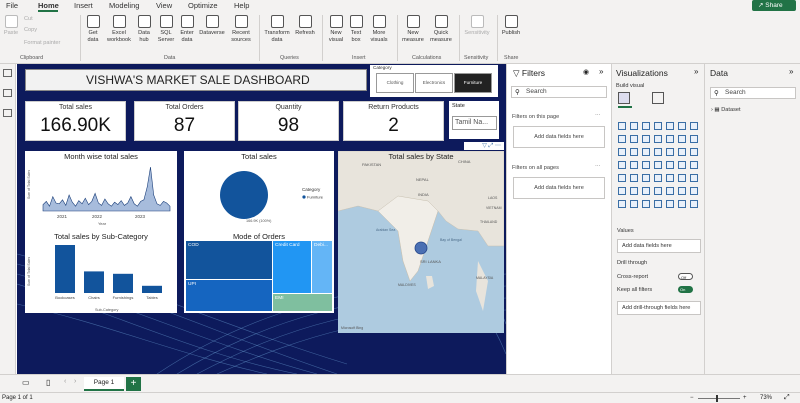 This screenshot has height=403, width=800. Describe the element at coordinates (696, 71) in the screenshot. I see `collapse-viz-icon: »` at that location.